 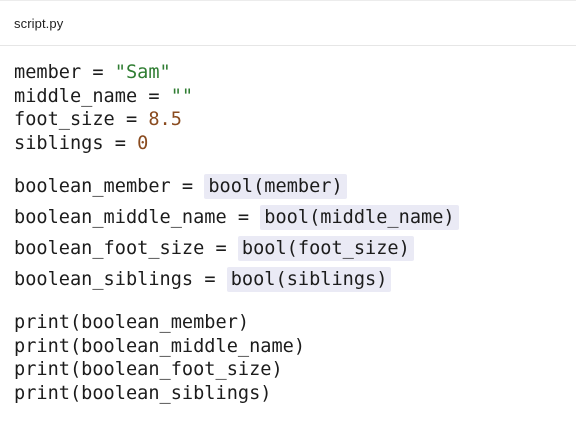 What do you see at coordinates (109, 248) in the screenshot?
I see `code-variable: boolean_foot_size` at bounding box center [109, 248].